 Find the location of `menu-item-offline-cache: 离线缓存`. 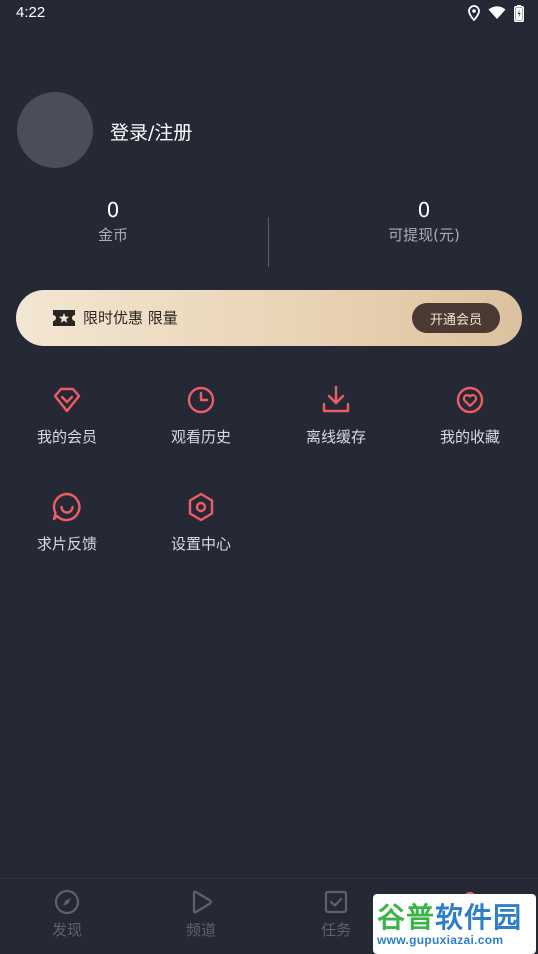

menu-item-offline-cache: 离线缓存 is located at coordinates (336, 424).